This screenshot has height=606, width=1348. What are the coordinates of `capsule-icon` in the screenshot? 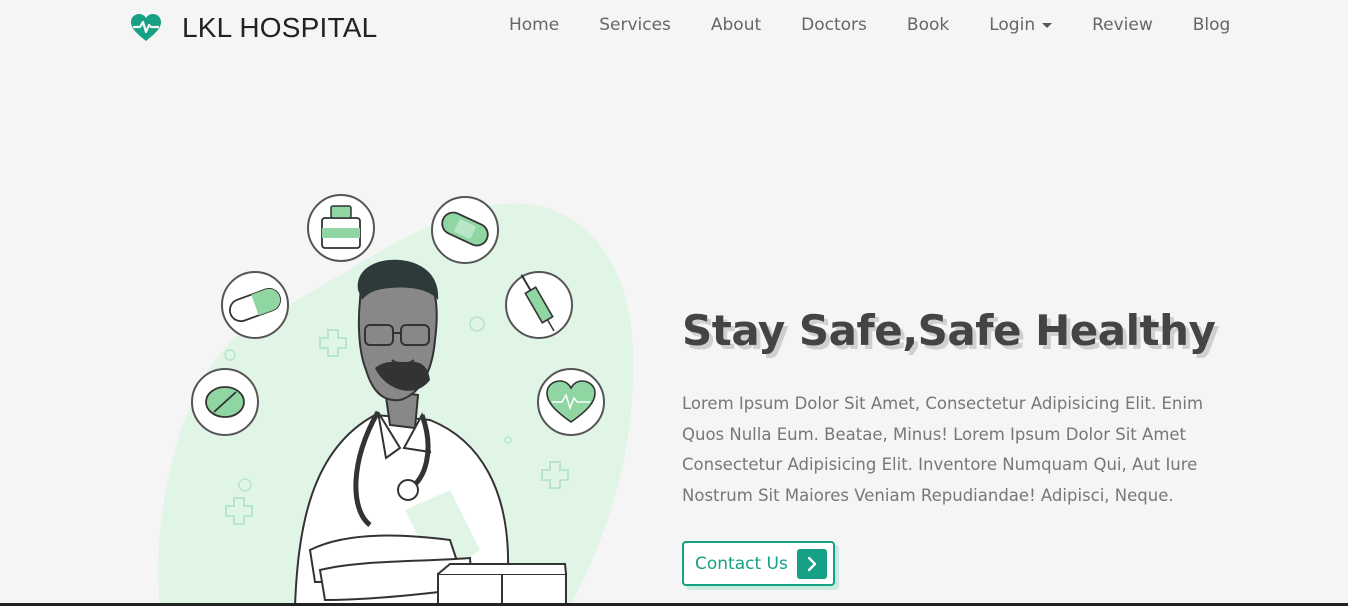 It's located at (255, 305).